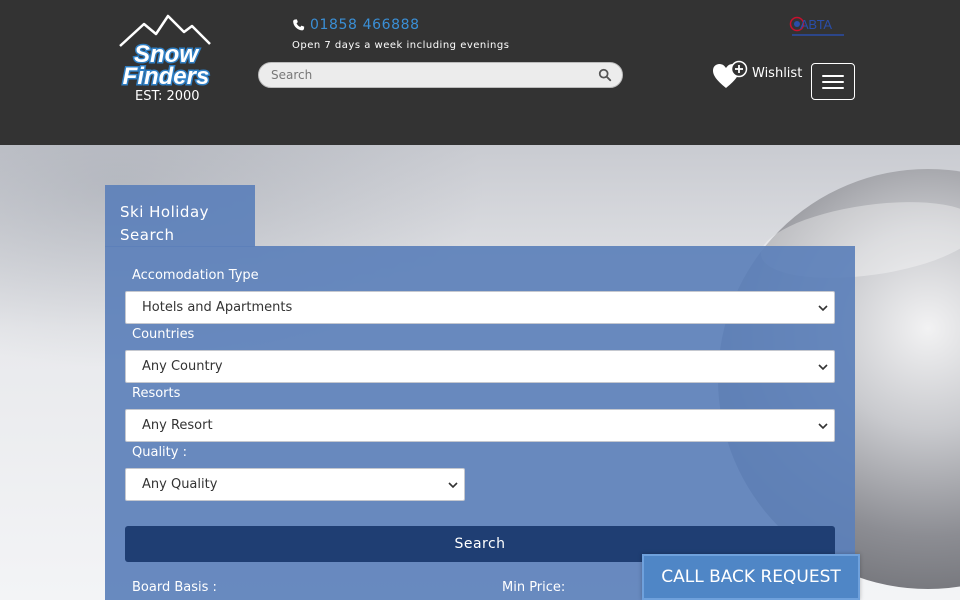 The image size is (960, 600). What do you see at coordinates (816, 24) in the screenshot?
I see `abta-text: ABTA` at bounding box center [816, 24].